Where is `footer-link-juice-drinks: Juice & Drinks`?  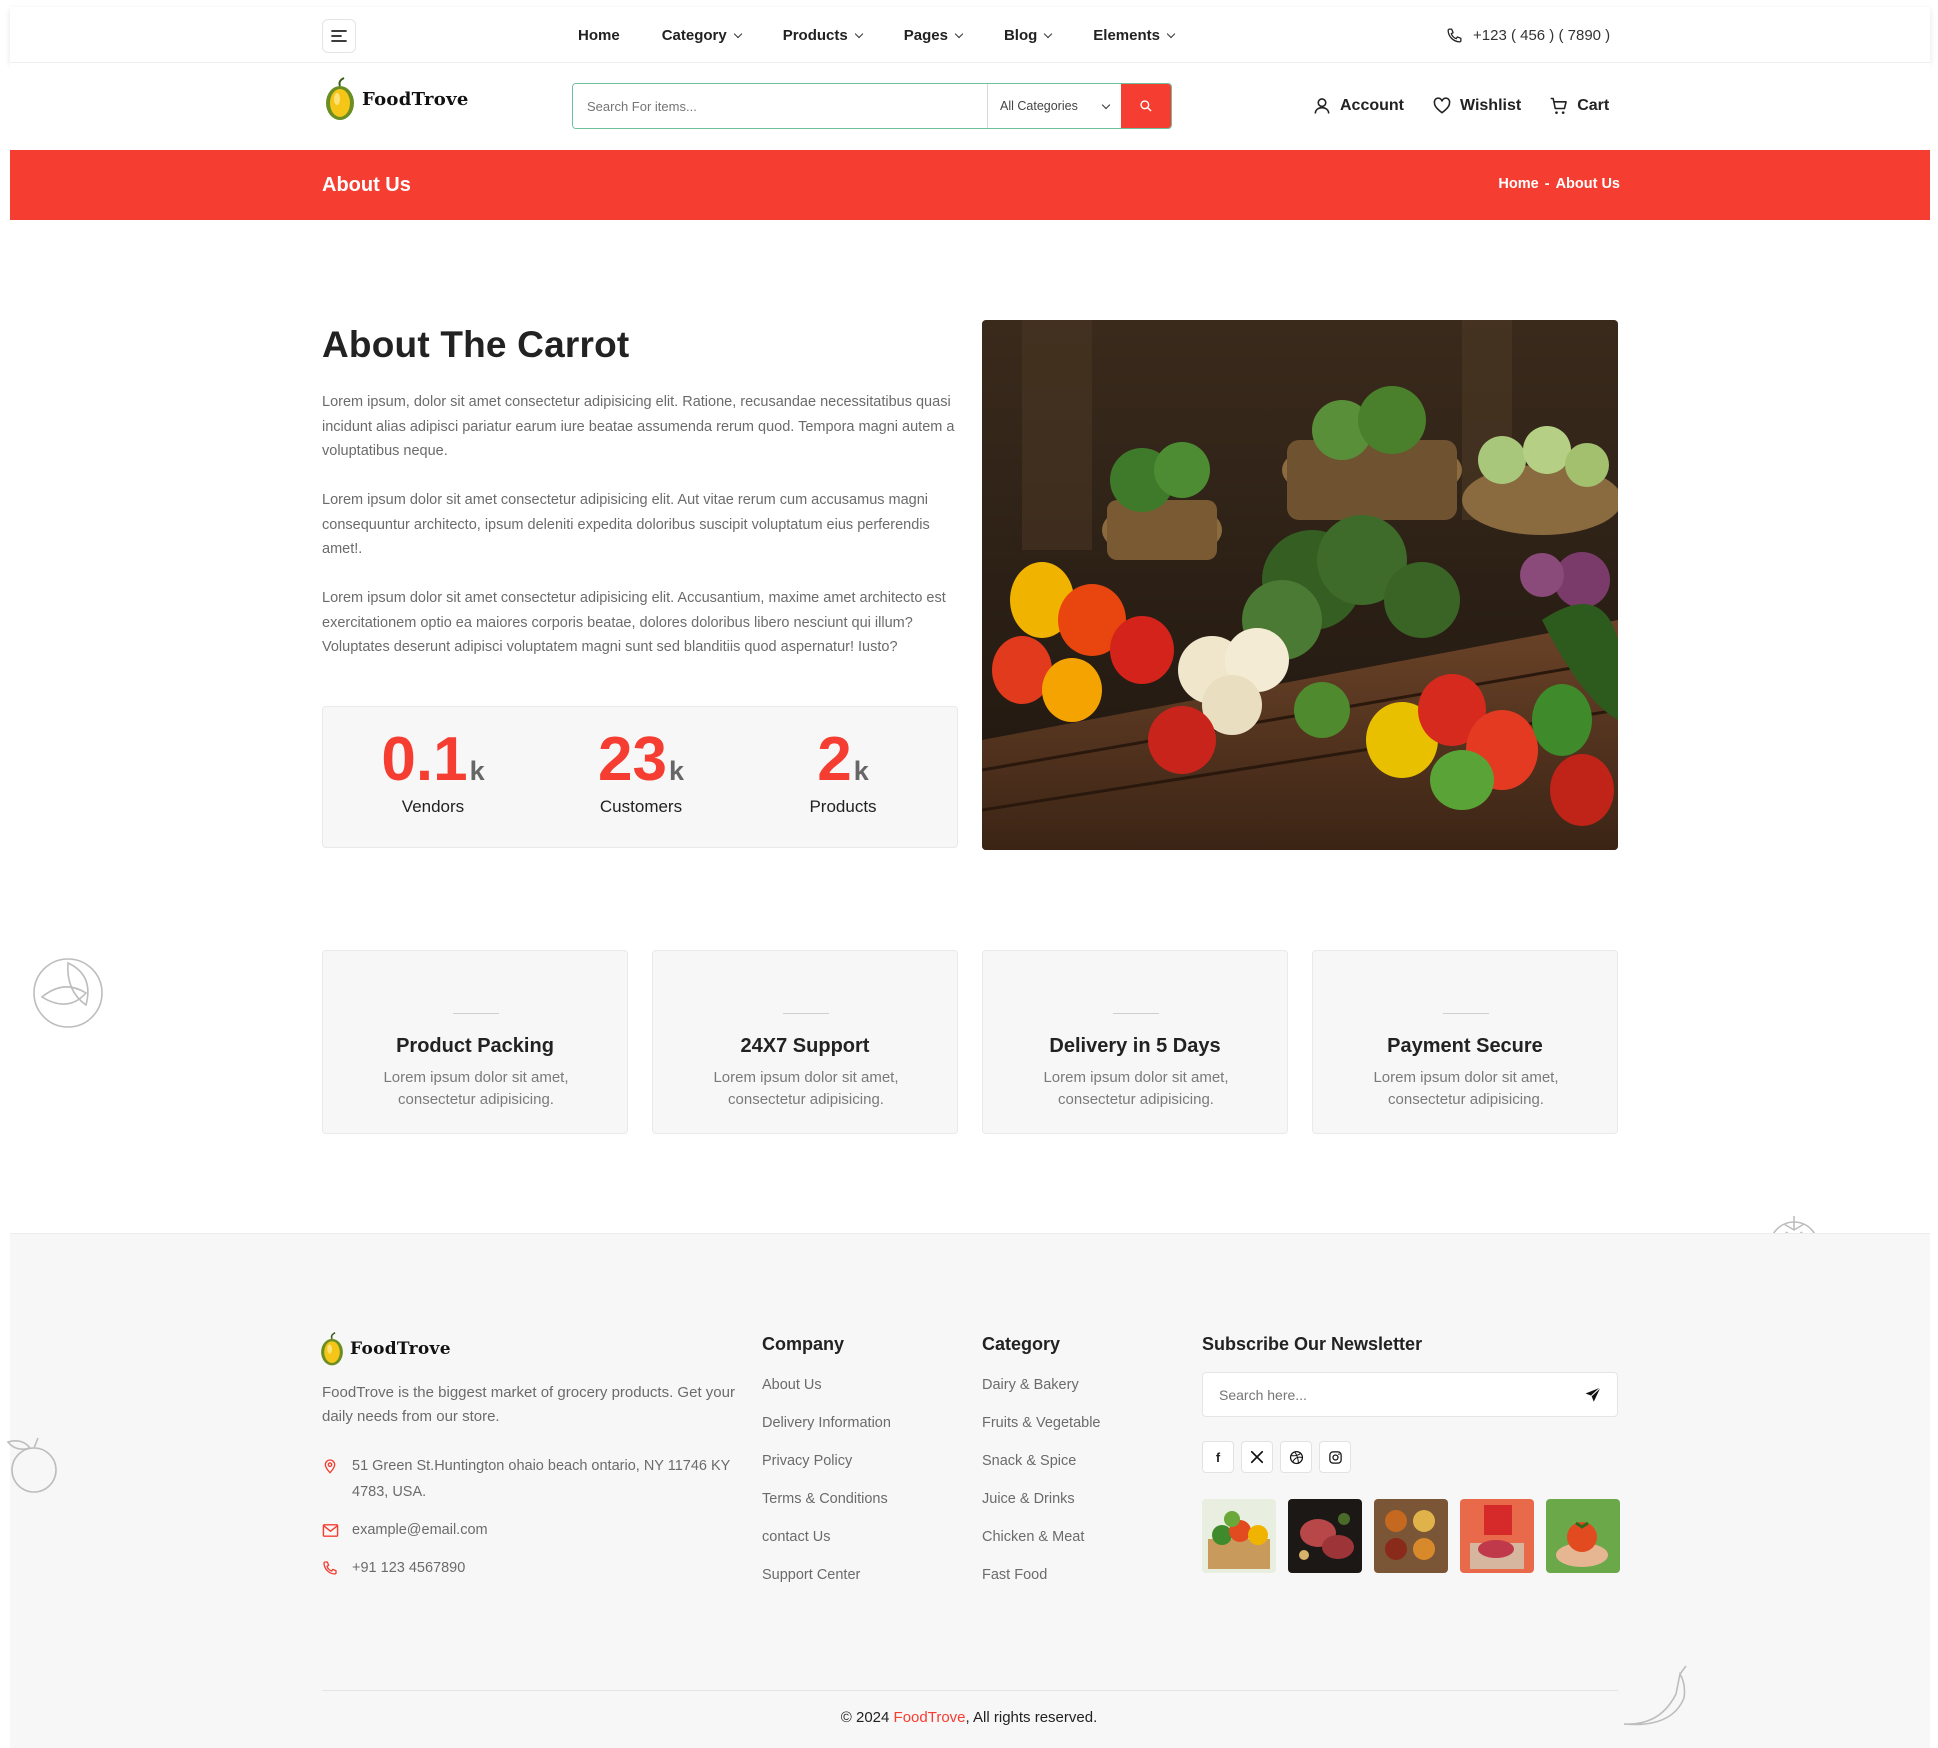 footer-link-juice-drinks: Juice & Drinks is located at coordinates (1041, 1505).